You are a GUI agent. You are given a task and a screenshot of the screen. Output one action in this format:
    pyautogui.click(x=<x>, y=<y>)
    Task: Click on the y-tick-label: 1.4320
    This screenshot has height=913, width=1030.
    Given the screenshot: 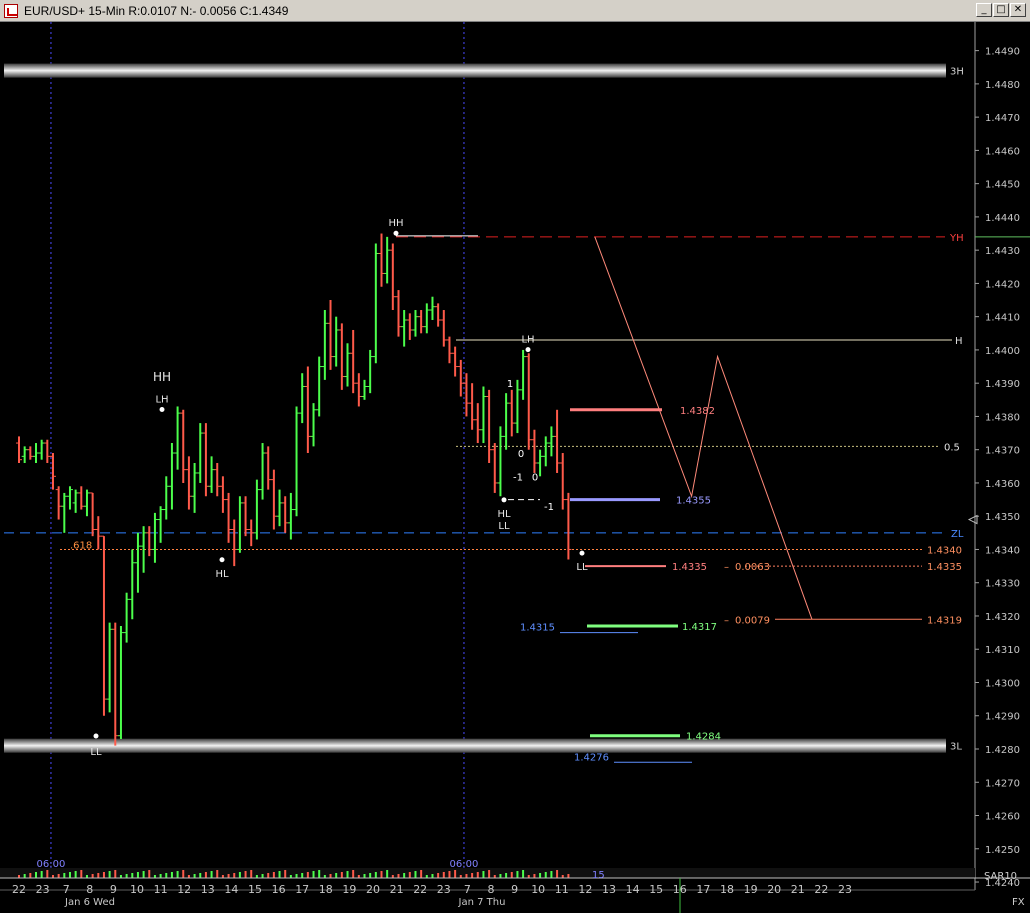 What is the action you would take?
    pyautogui.click(x=1002, y=617)
    